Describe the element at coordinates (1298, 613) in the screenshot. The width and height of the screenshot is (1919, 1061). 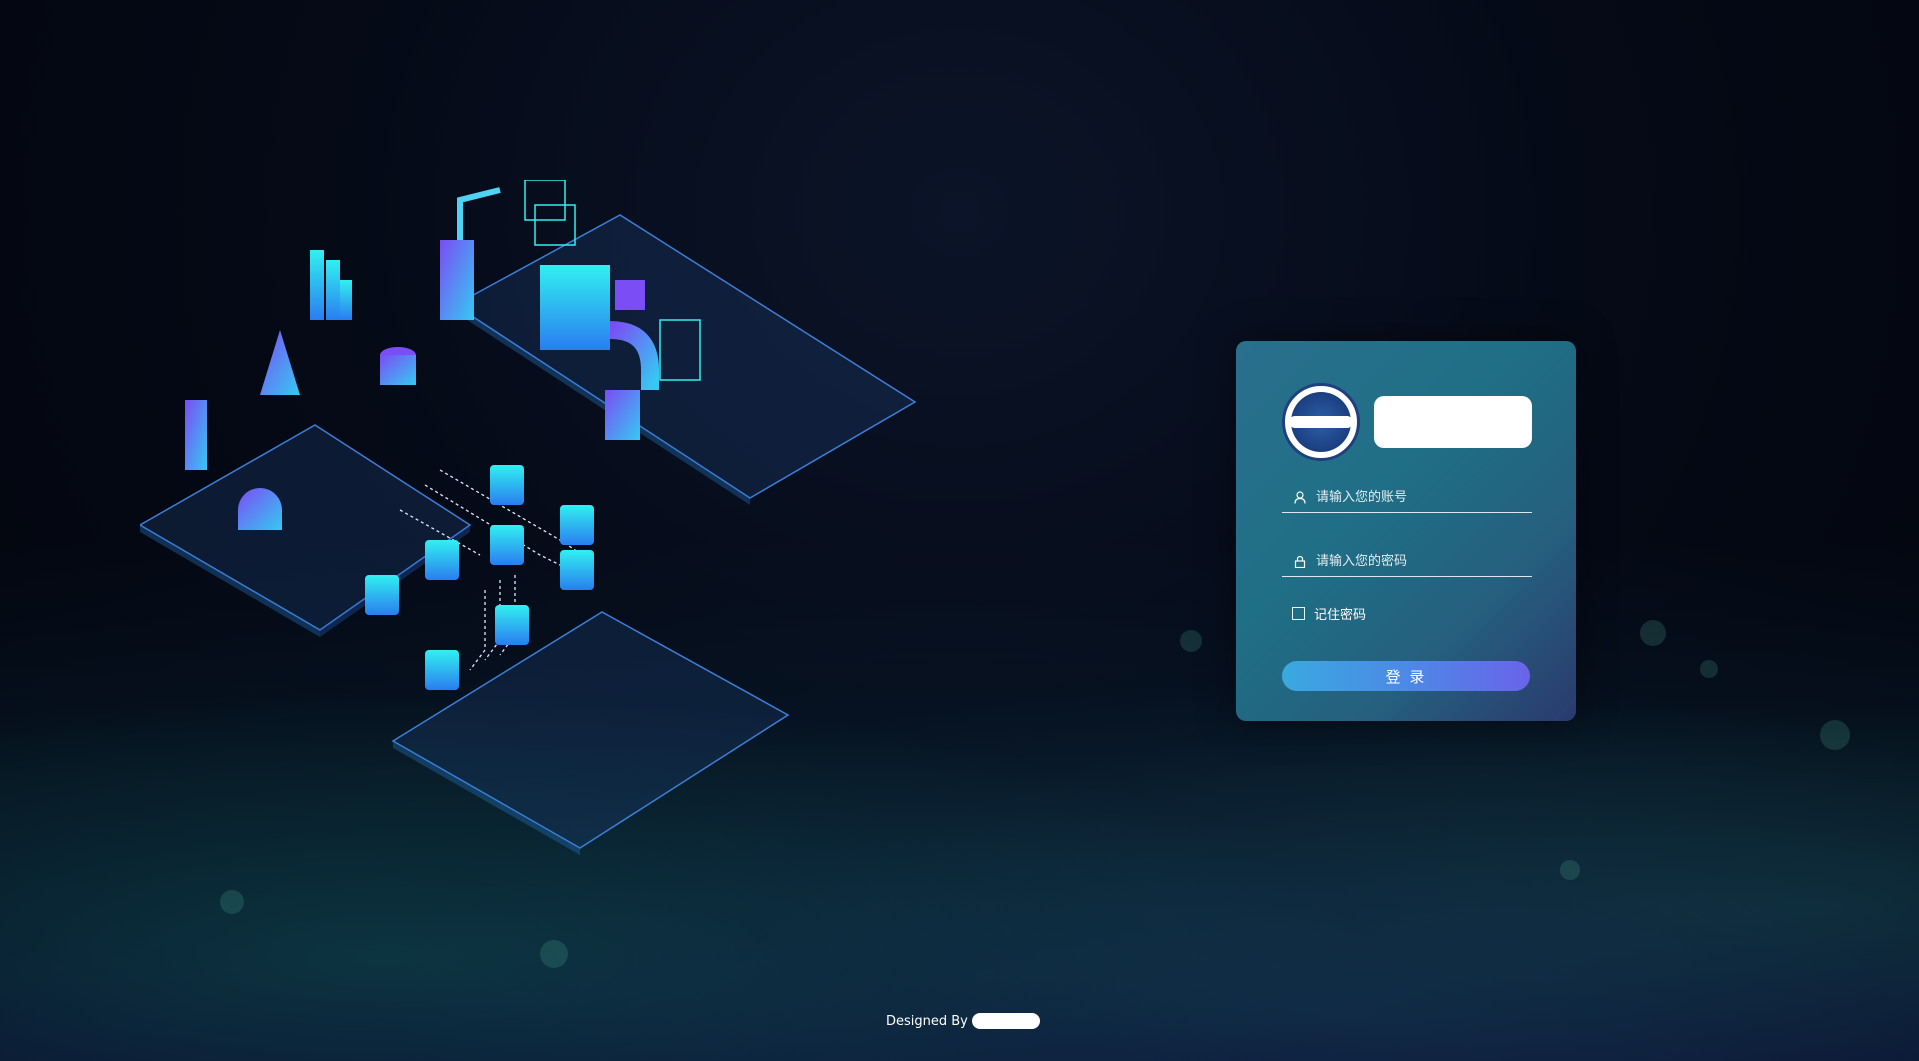
I see `remember-checkbox` at that location.